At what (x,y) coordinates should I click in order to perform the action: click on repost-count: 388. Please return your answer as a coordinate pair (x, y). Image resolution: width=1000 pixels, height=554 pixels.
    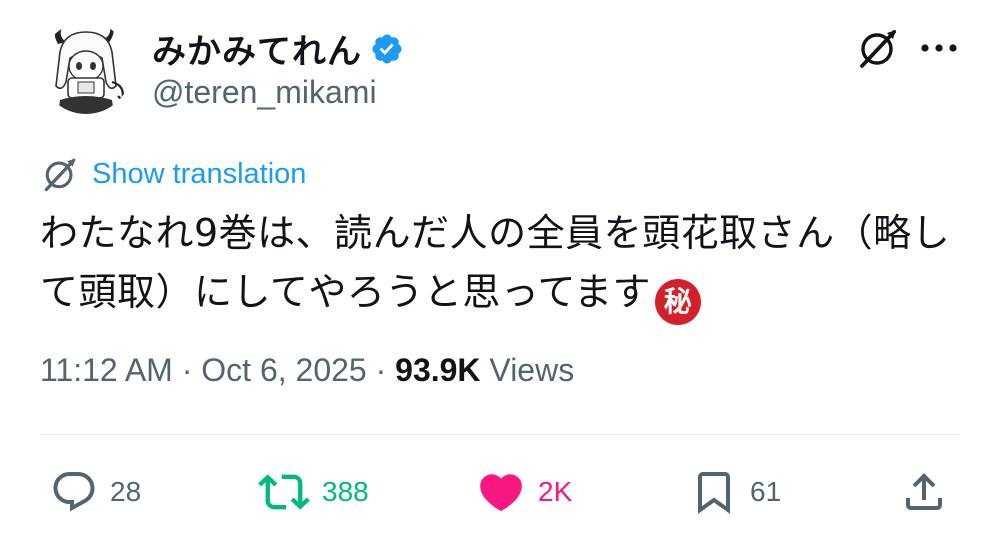
    Looking at the image, I should click on (345, 491).